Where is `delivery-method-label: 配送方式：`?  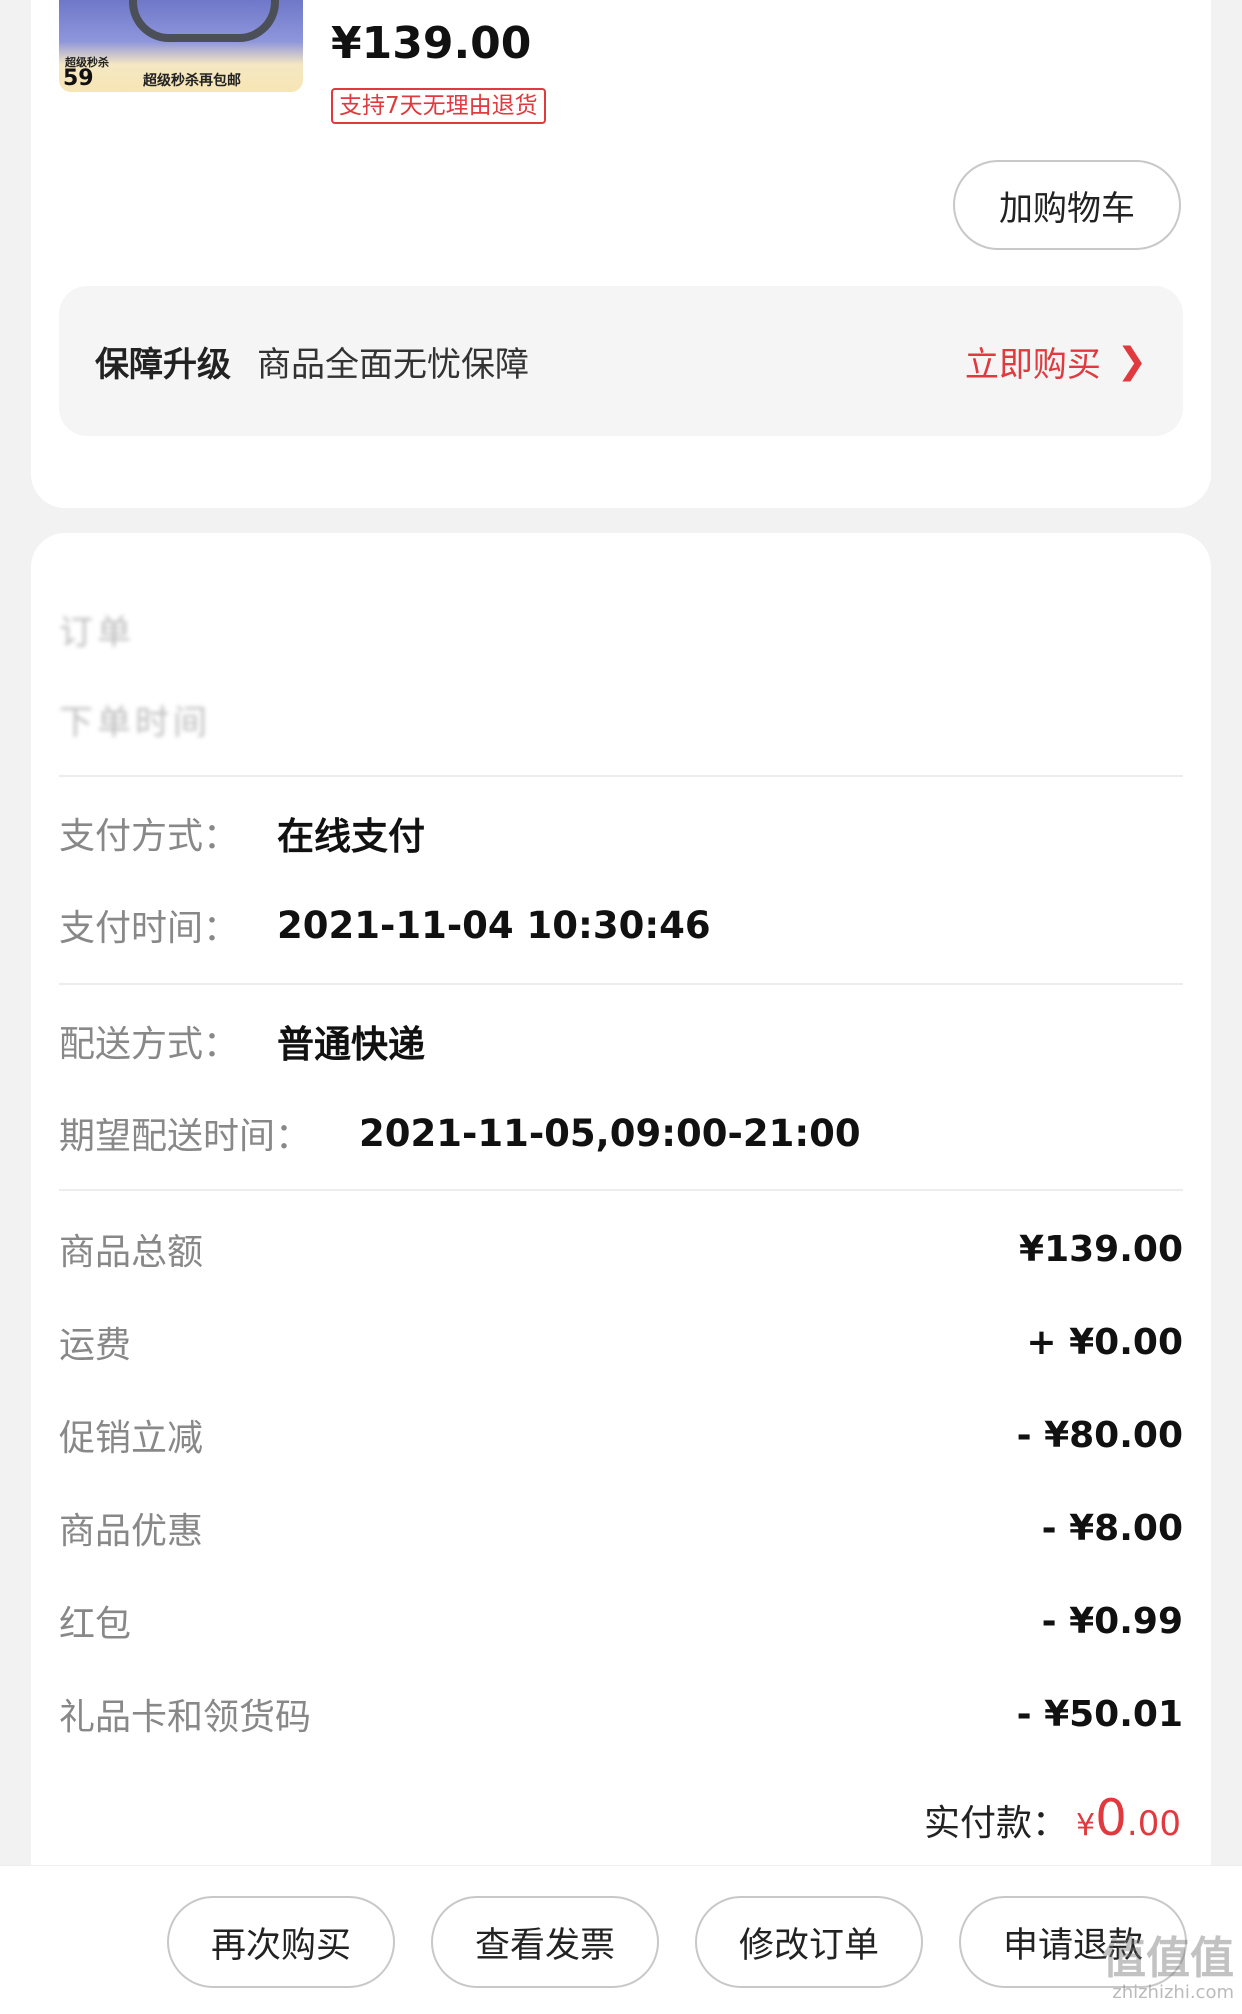
delivery-method-label: 配送方式： is located at coordinates (149, 1044).